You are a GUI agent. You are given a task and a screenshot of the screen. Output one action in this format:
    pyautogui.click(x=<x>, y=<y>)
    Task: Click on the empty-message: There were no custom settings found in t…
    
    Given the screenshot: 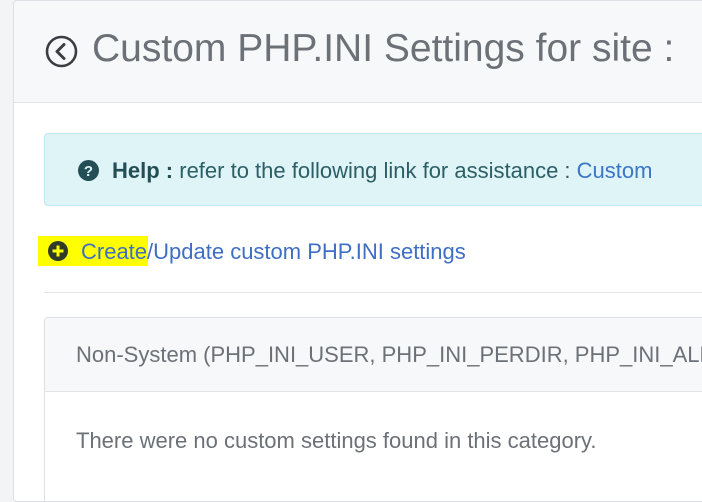 What is the action you would take?
    pyautogui.click(x=336, y=440)
    